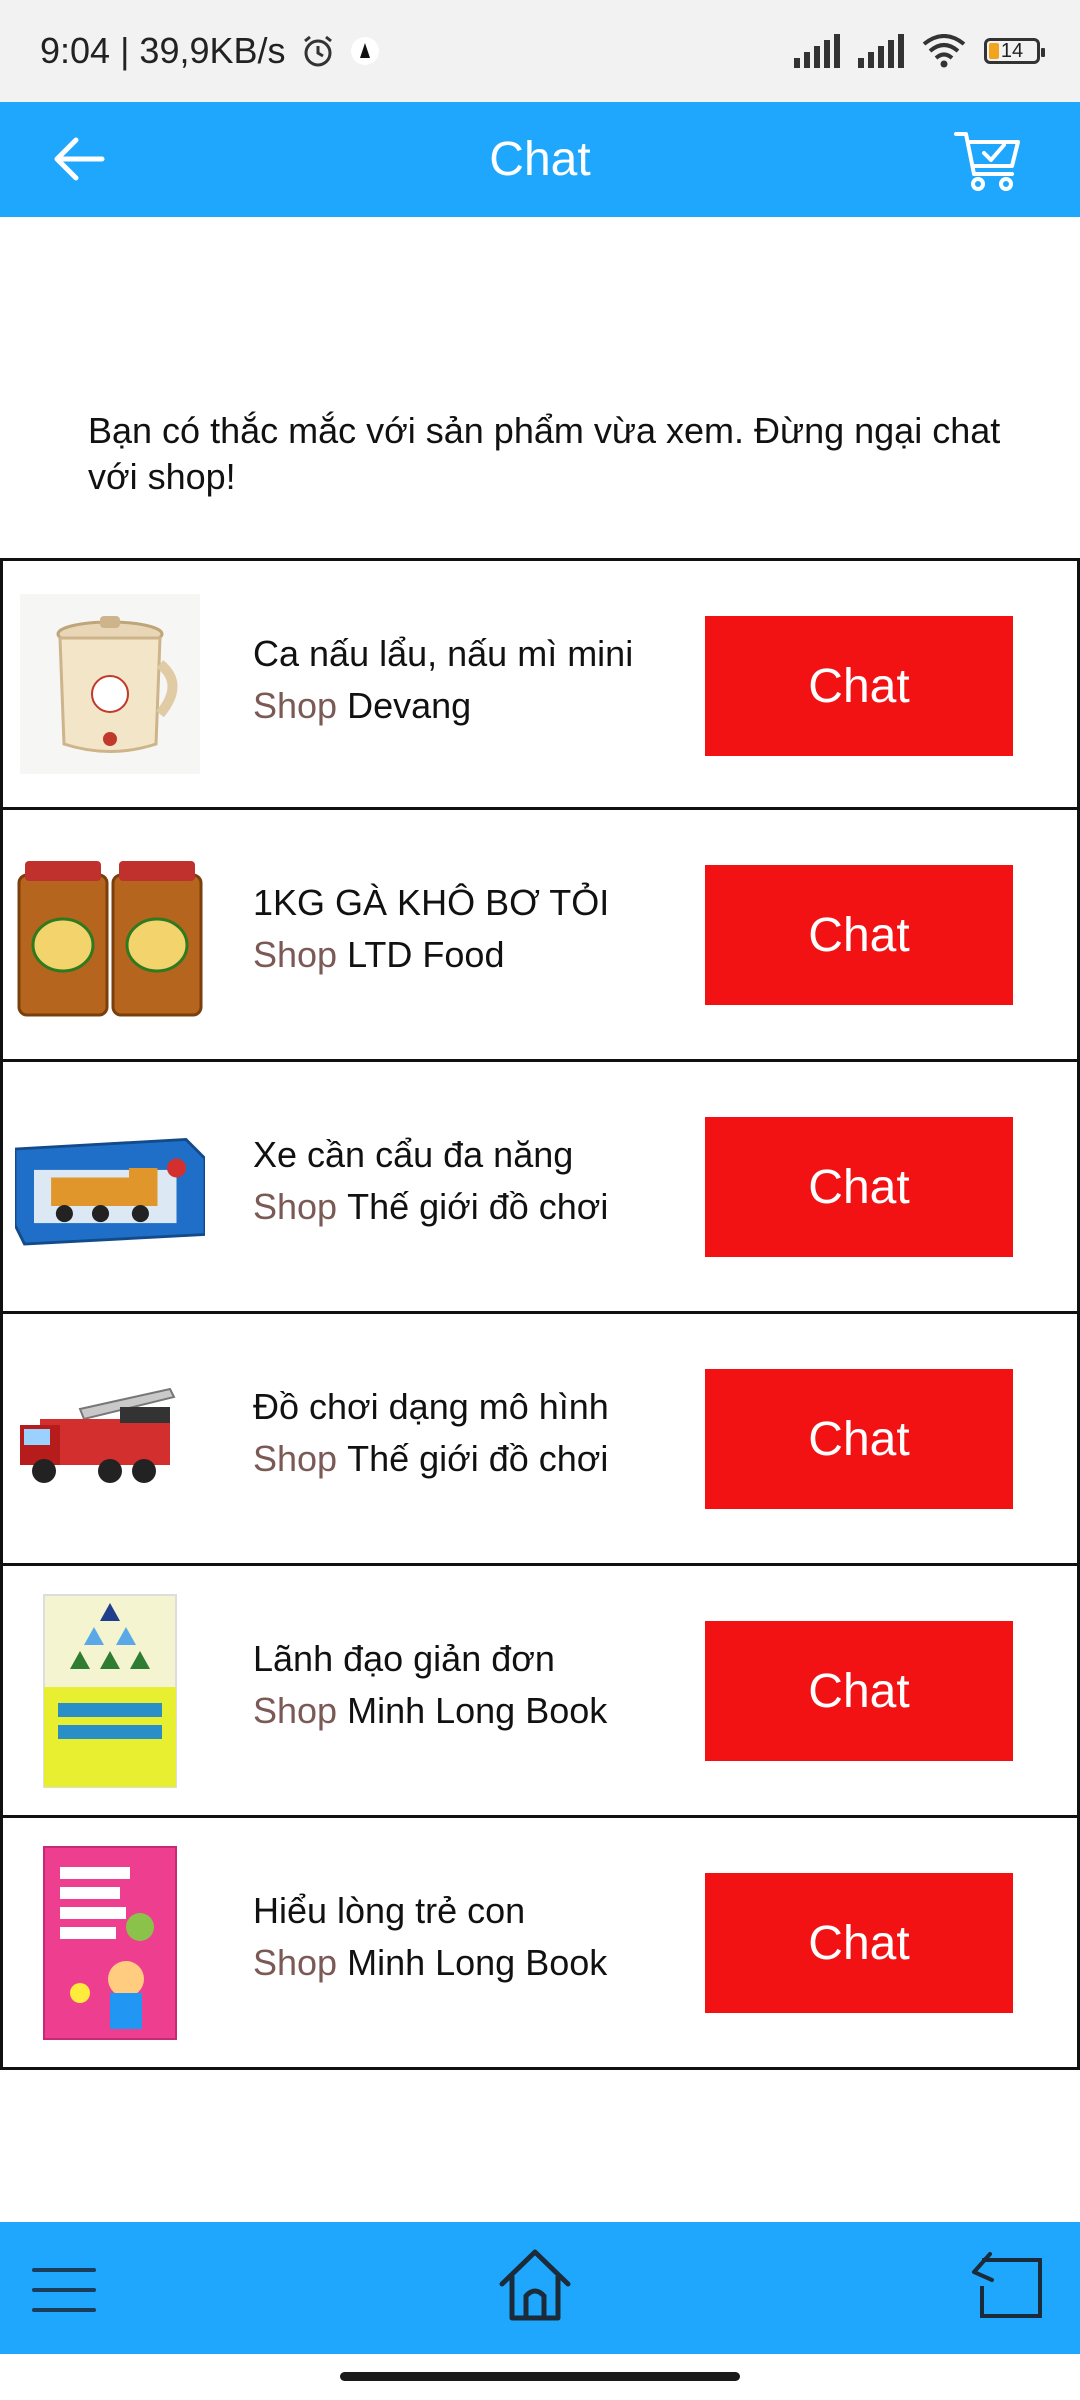 The height and width of the screenshot is (2400, 1080). Describe the element at coordinates (463, 1181) in the screenshot. I see `product-info: Xe cần cẩu đa năng Shop Thế giới đồ chơi` at that location.